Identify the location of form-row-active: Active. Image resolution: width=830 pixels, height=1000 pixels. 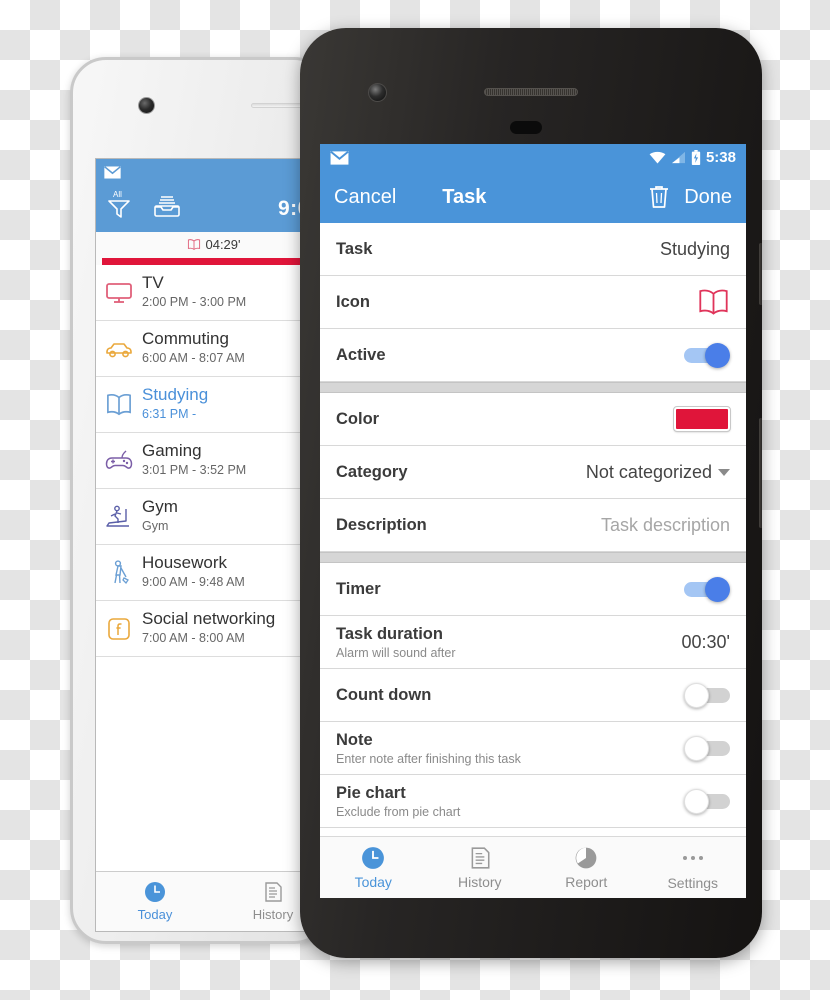
(533, 355).